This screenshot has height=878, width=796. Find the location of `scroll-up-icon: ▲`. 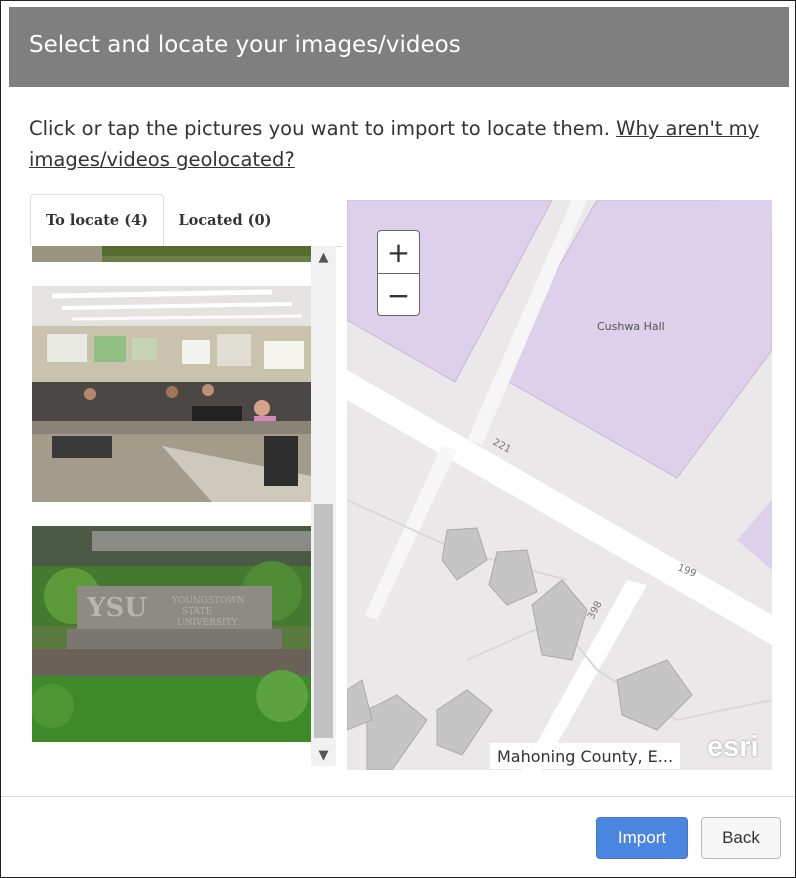

scroll-up-icon: ▲ is located at coordinates (323, 257).